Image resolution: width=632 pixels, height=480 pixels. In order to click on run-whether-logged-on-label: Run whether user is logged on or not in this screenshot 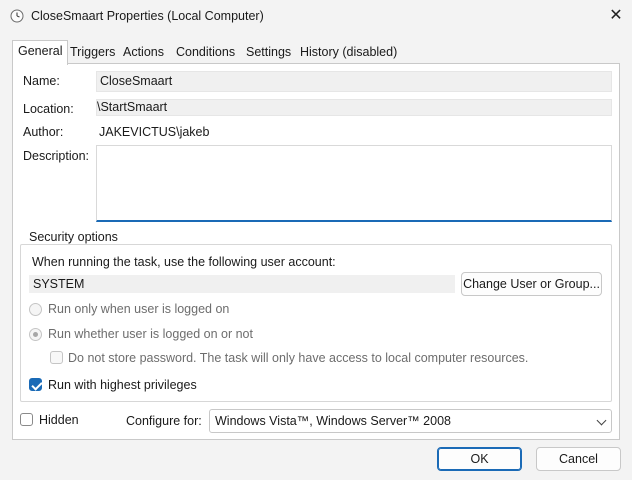, I will do `click(150, 334)`.